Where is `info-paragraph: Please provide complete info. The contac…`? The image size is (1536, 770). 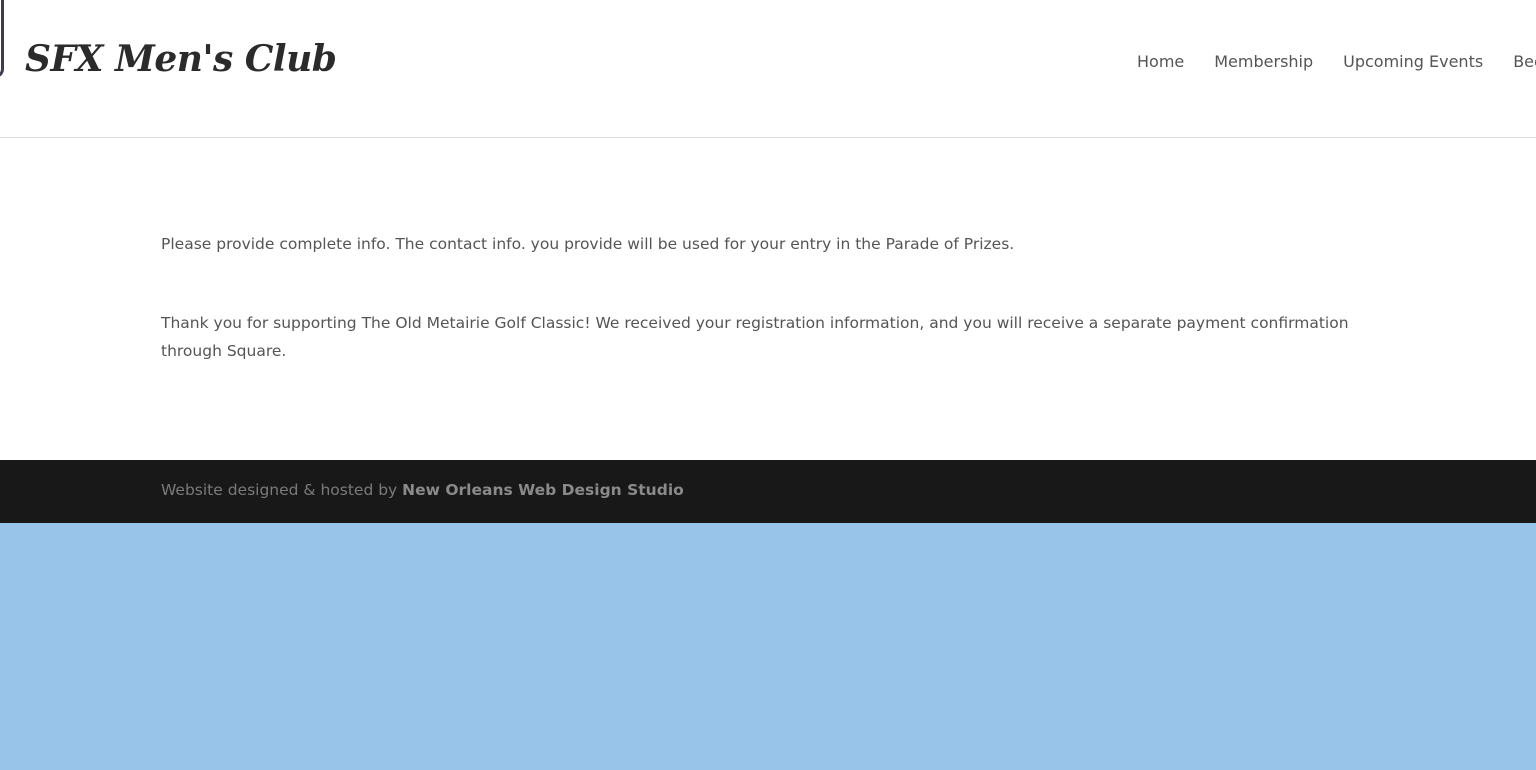 info-paragraph: Please provide complete info. The contac… is located at coordinates (588, 244).